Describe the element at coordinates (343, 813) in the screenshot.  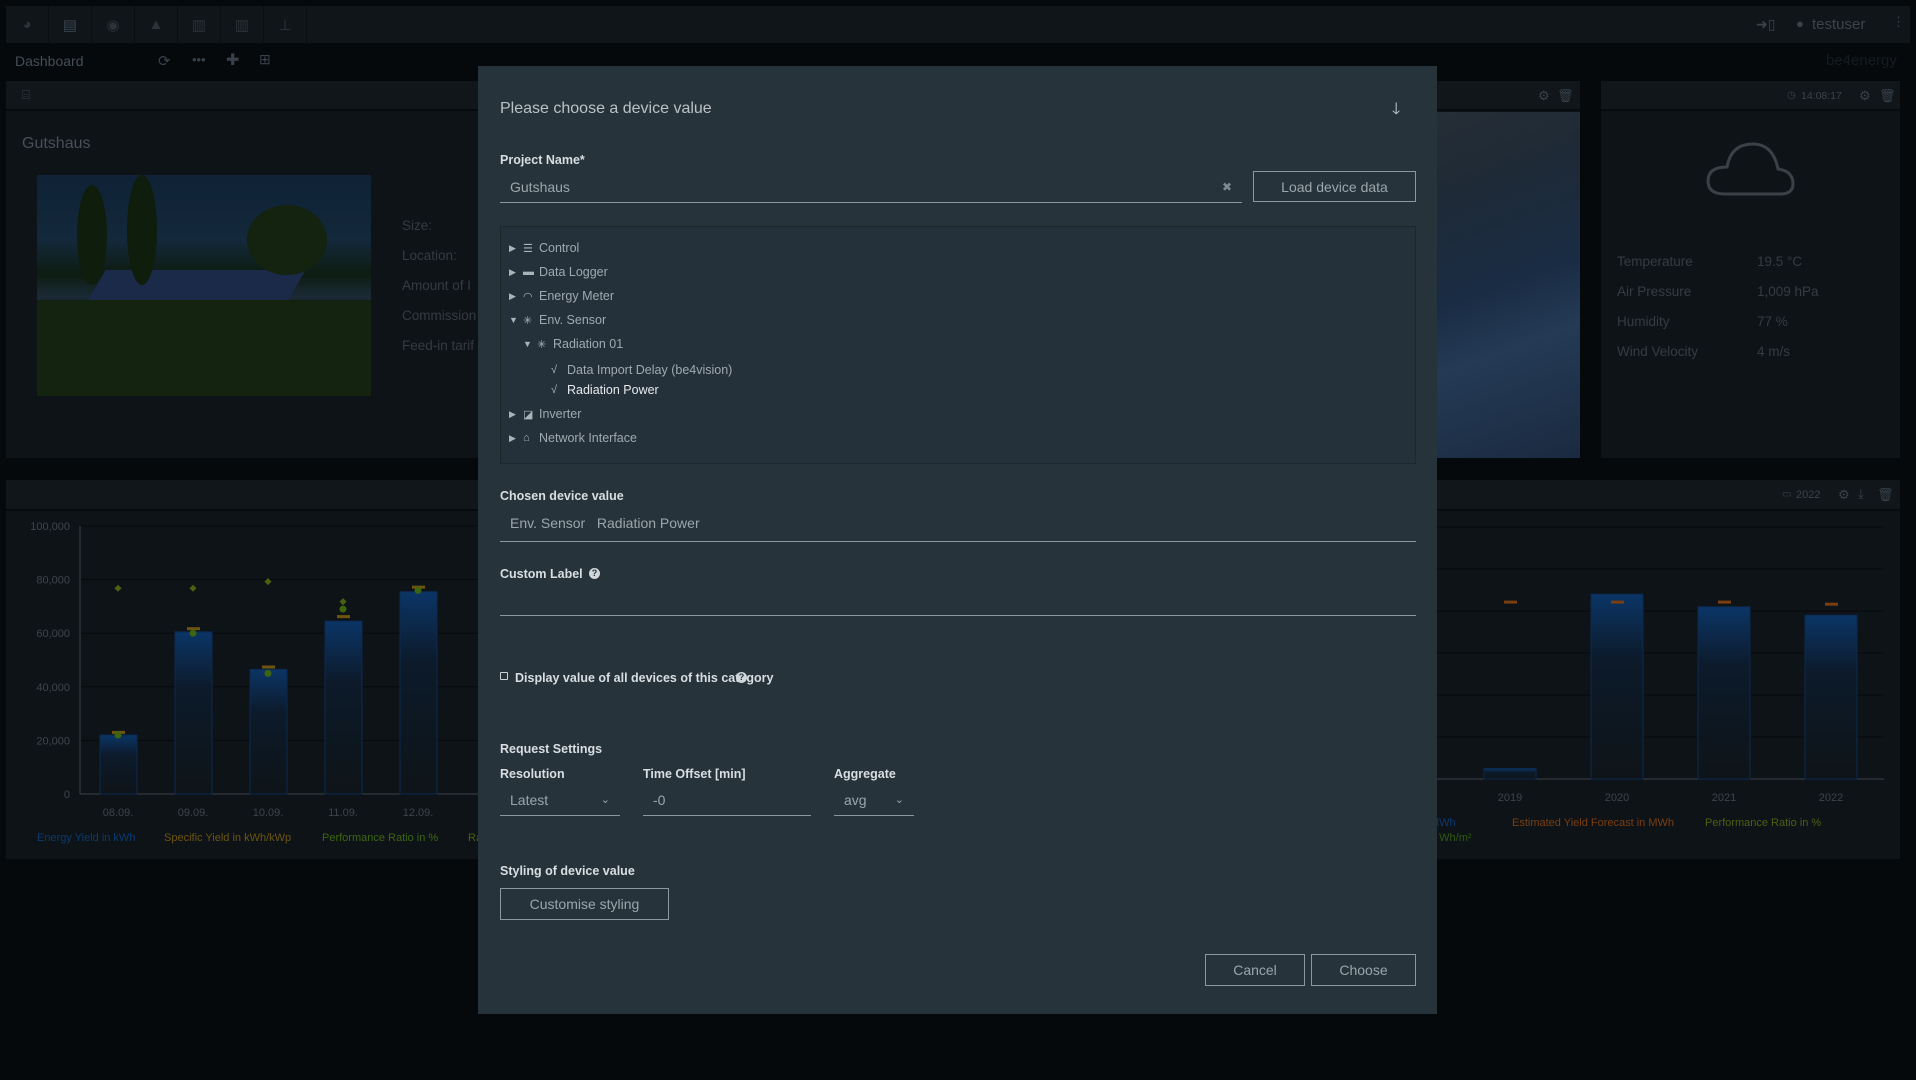
I see `x-tick-label: 11.09.` at that location.